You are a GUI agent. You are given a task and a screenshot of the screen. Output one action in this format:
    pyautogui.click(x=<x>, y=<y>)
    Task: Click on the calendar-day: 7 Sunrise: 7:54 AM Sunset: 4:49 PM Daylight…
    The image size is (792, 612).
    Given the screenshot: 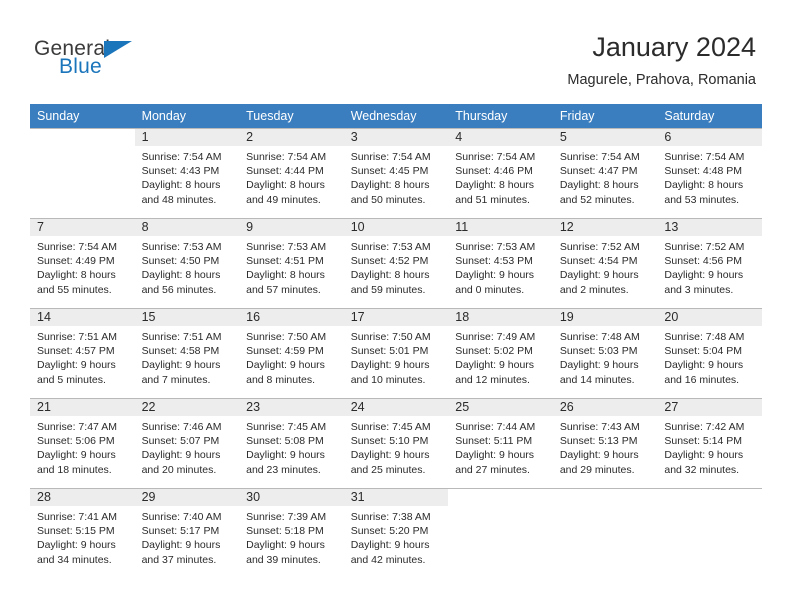 What is the action you would take?
    pyautogui.click(x=82, y=263)
    